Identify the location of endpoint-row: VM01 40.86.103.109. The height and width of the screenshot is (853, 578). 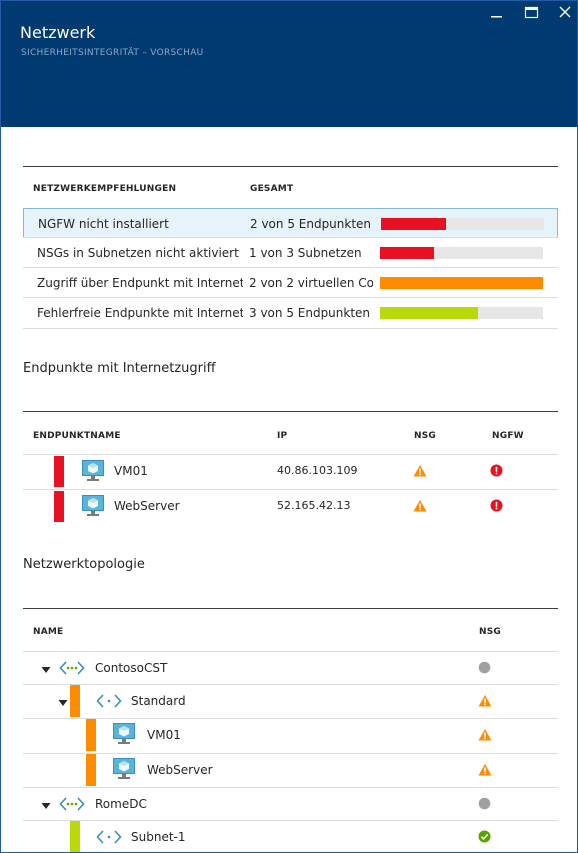
(290, 471).